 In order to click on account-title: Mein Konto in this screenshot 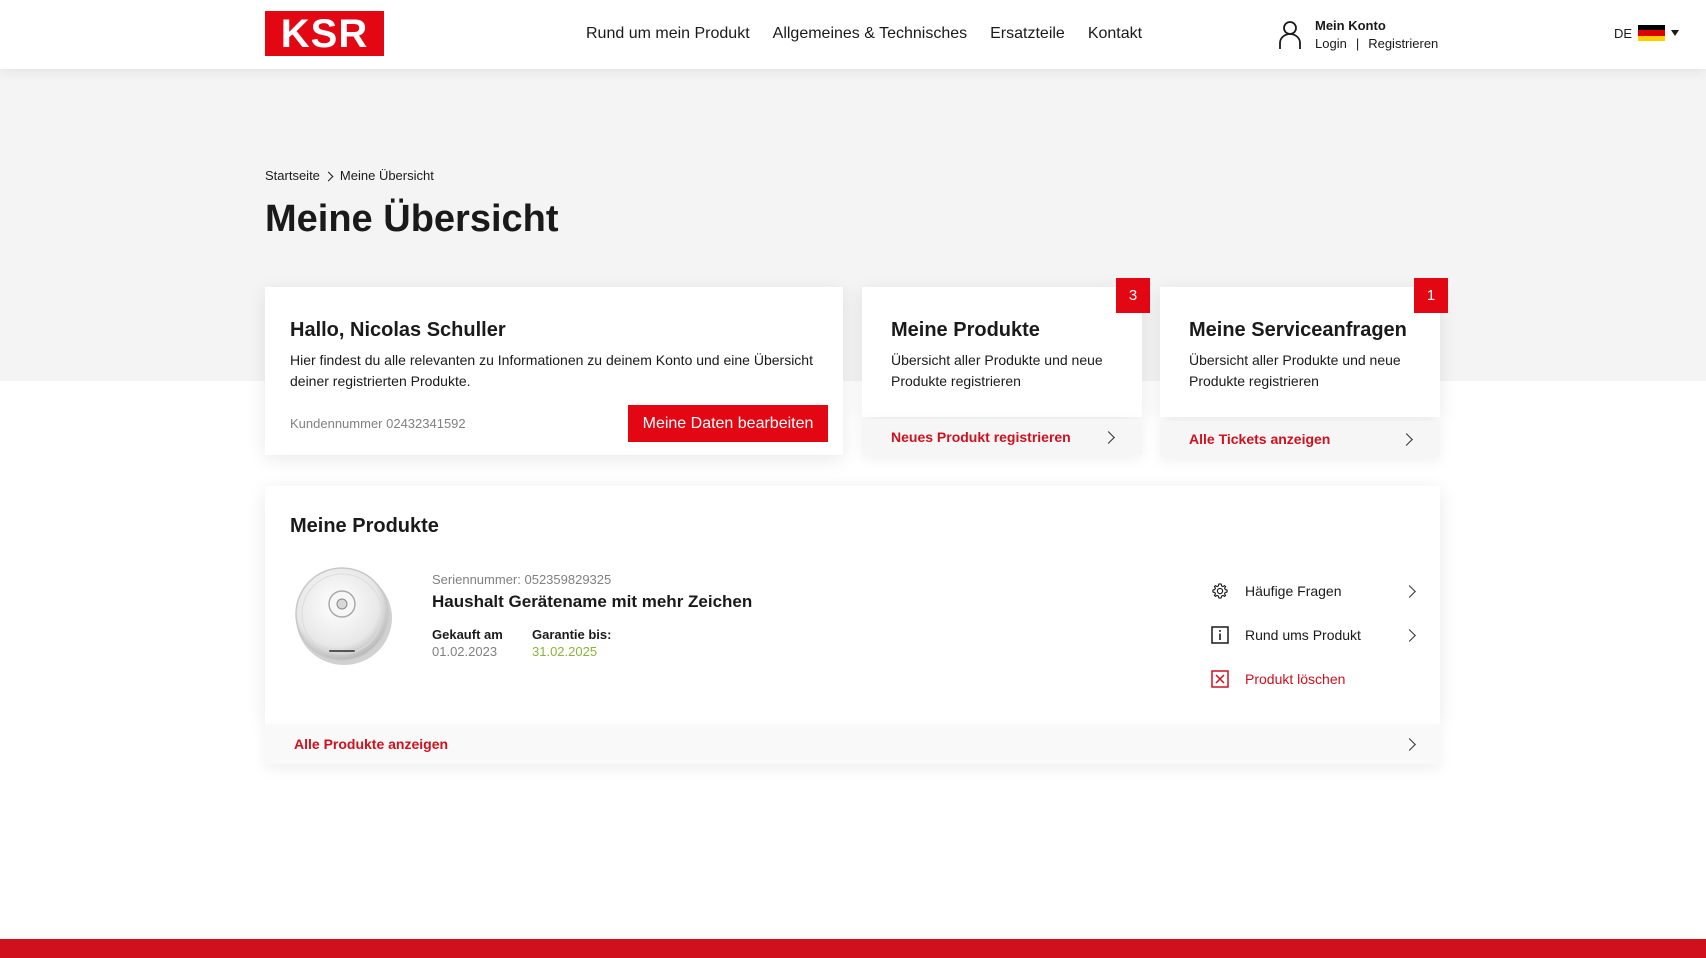, I will do `click(1350, 25)`.